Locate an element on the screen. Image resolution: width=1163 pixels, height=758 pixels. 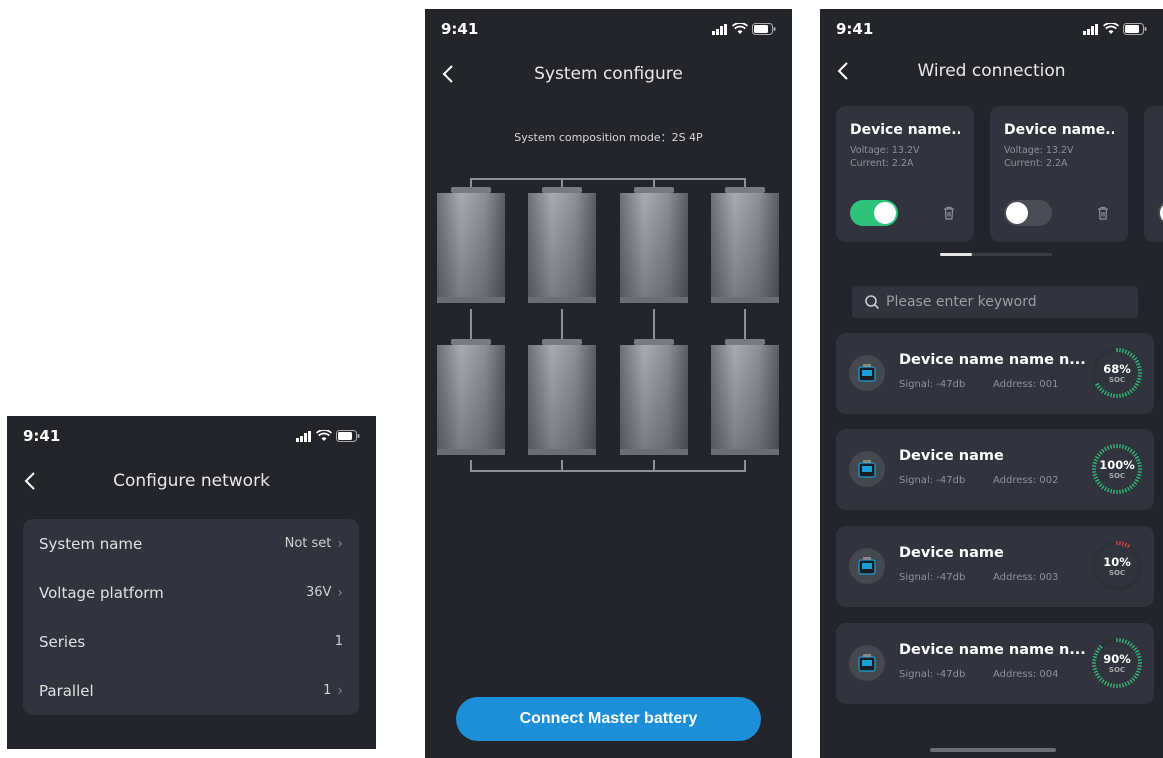
row-voltage-platform: Voltage platform 36V › is located at coordinates (191, 592).